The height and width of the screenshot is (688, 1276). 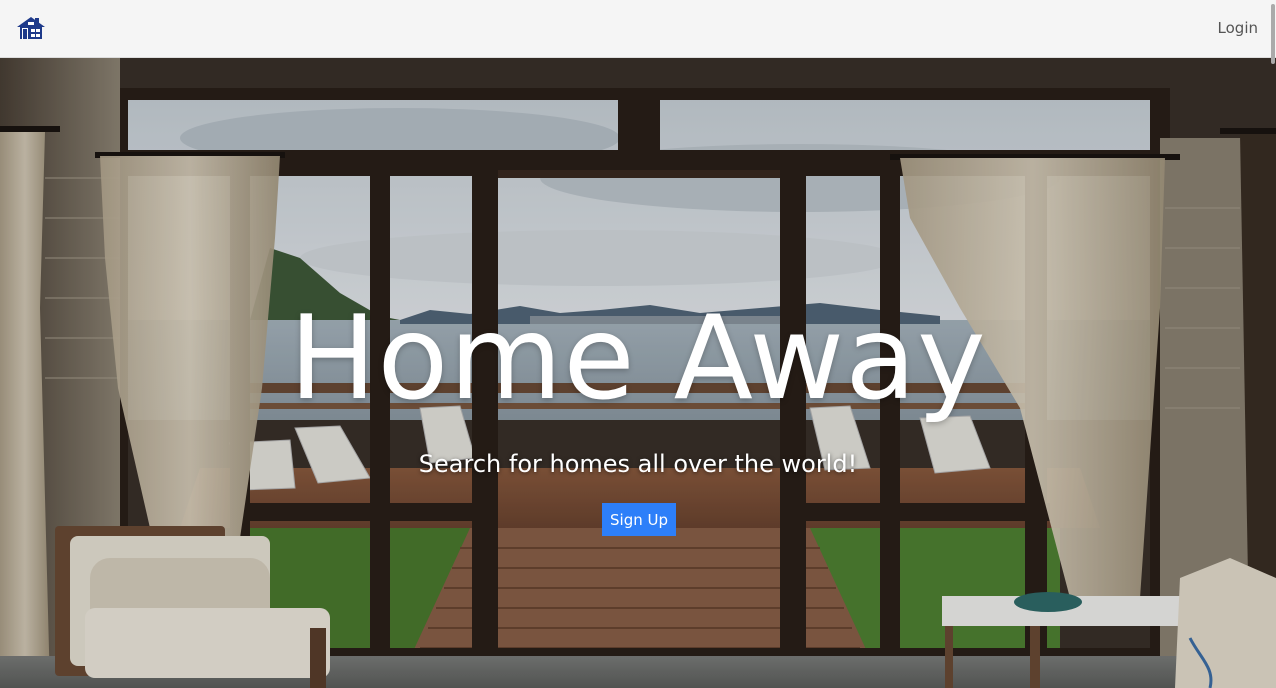 What do you see at coordinates (638, 464) in the screenshot?
I see `hero-subtitle: Search for homes all over the world!` at bounding box center [638, 464].